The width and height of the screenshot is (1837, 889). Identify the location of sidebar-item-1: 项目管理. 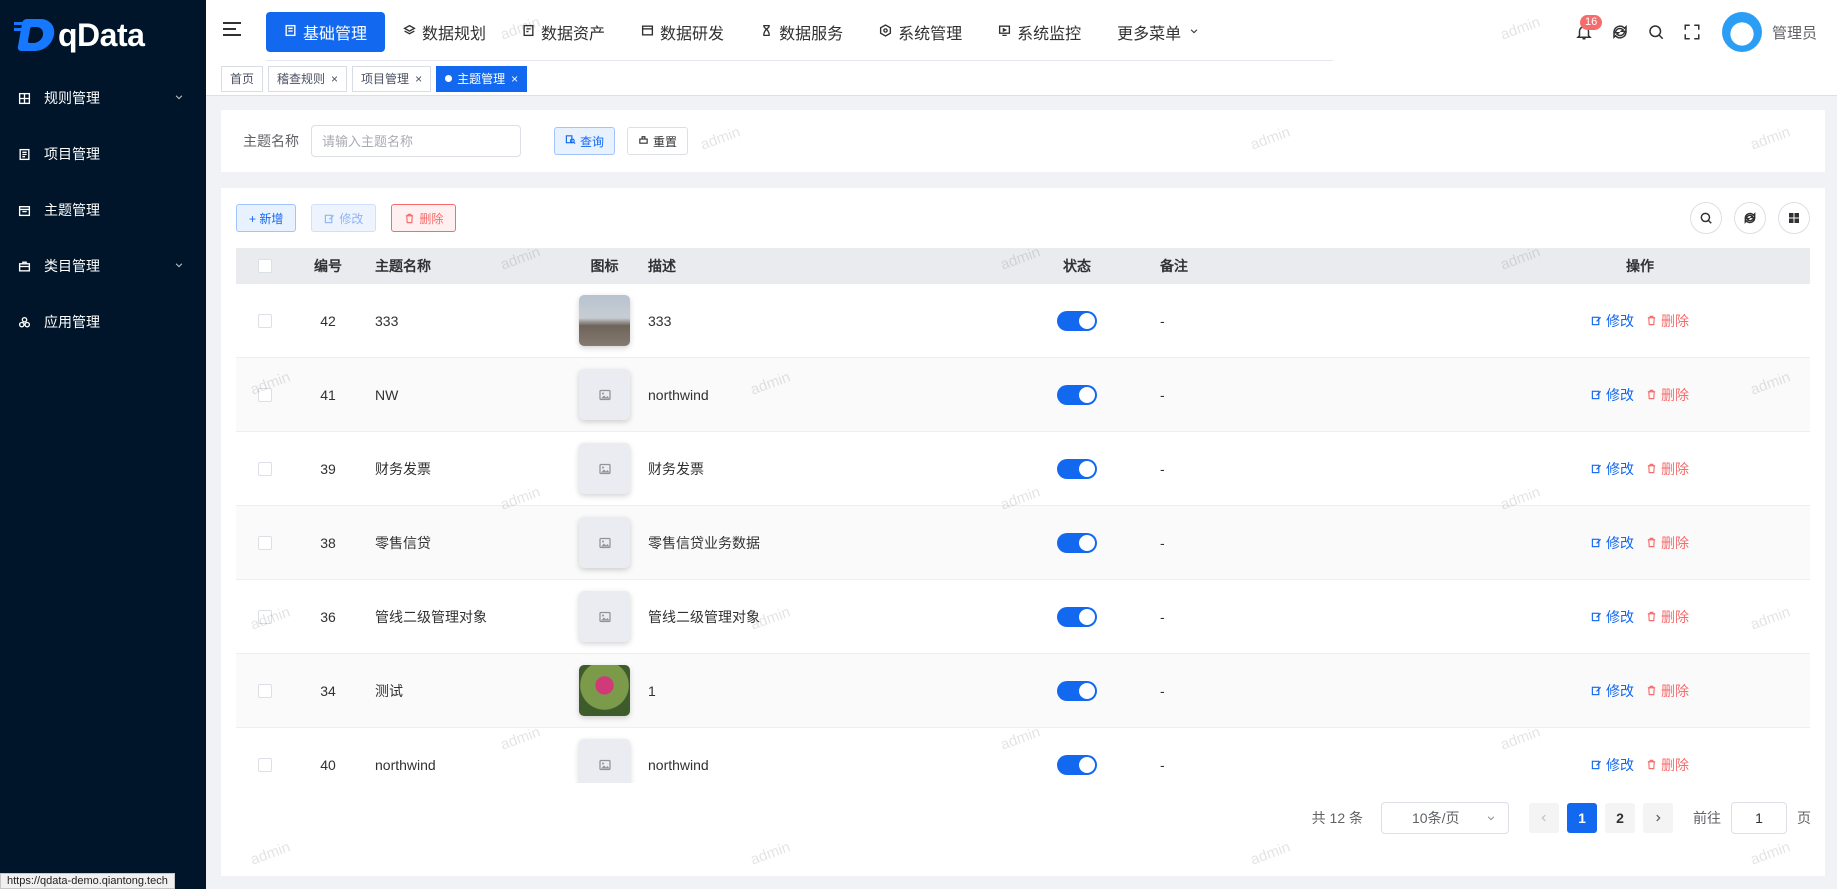
(103, 154).